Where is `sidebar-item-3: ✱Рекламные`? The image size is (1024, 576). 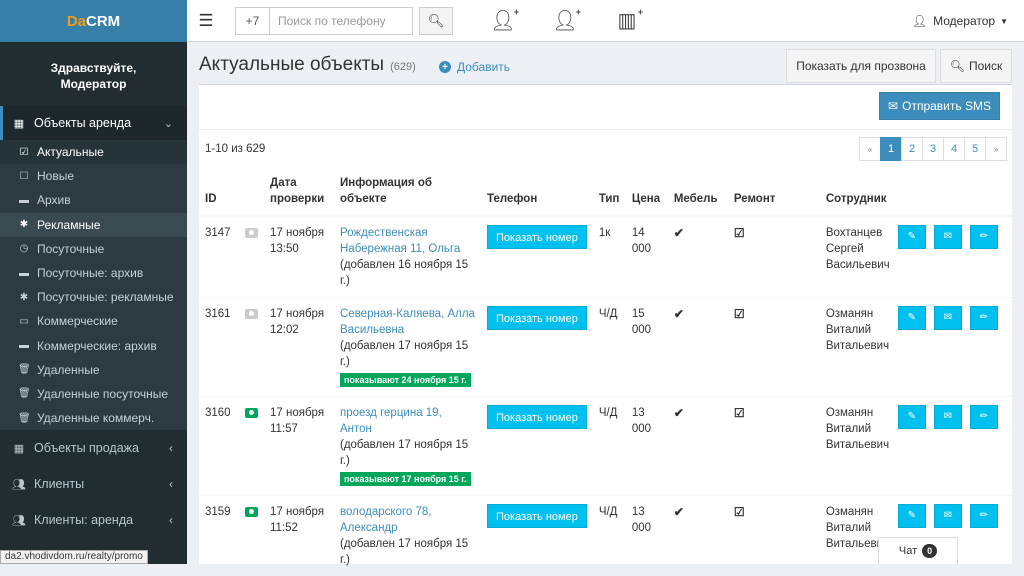
sidebar-item-3: ✱Рекламные is located at coordinates (93, 225).